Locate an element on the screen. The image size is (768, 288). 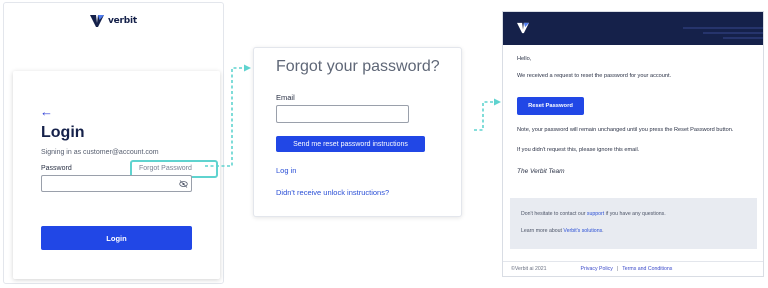
log-in-link: Log in is located at coordinates (286, 170).